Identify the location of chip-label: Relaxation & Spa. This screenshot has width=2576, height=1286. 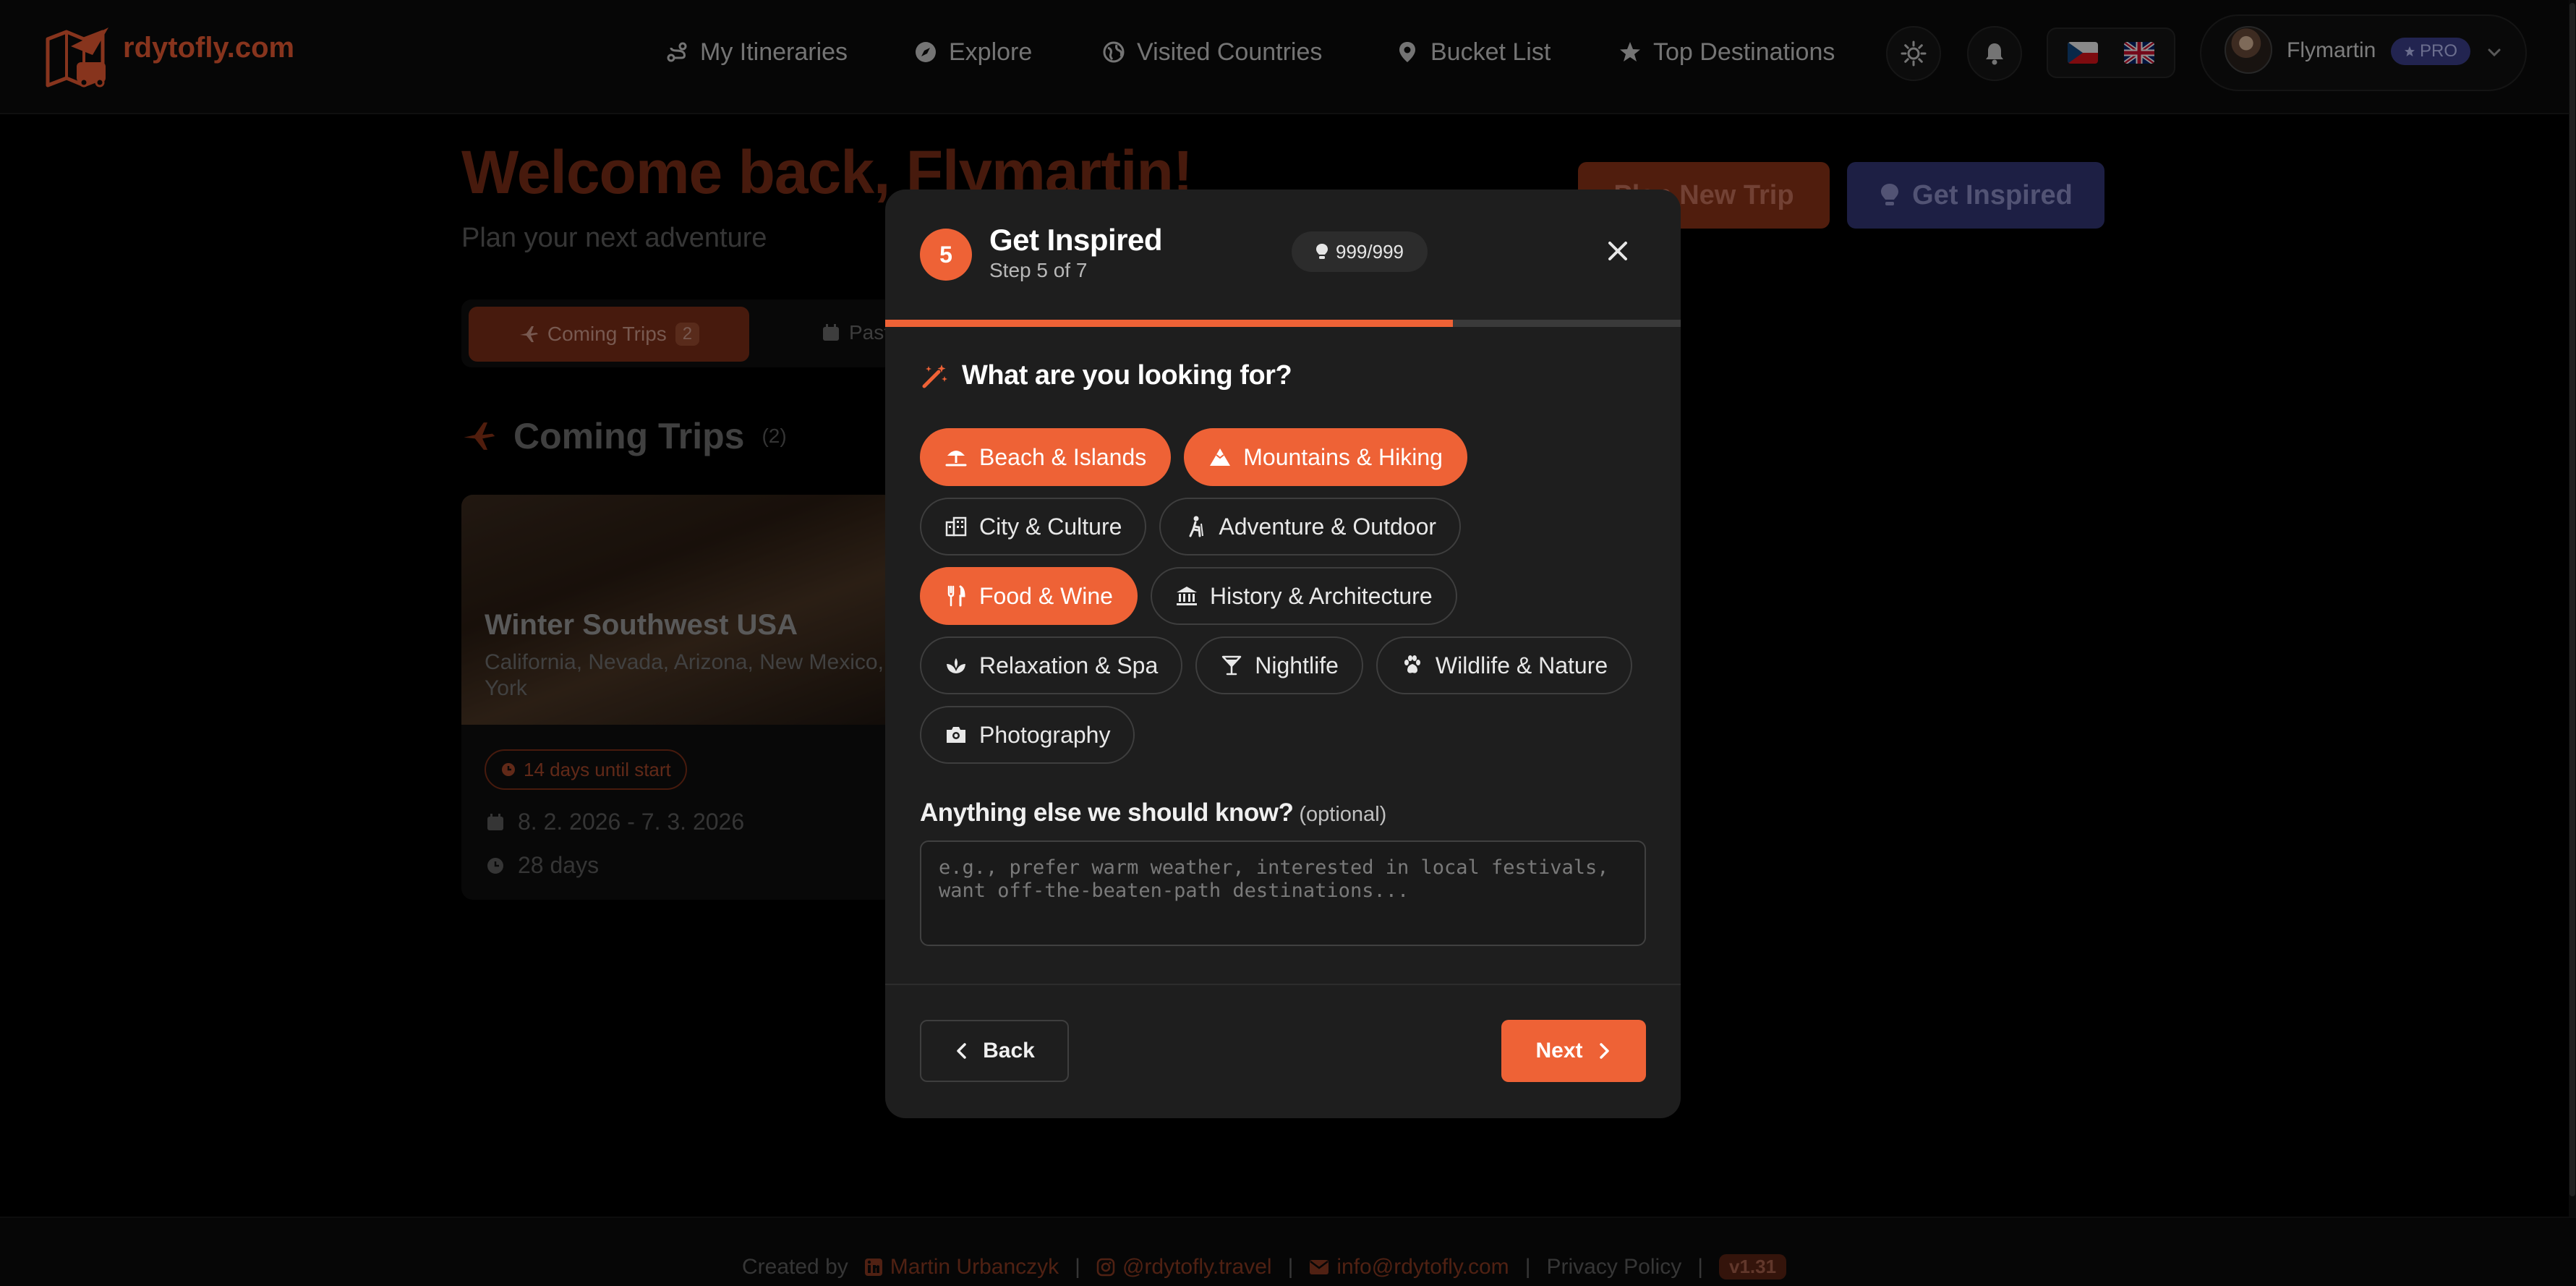
(1069, 665).